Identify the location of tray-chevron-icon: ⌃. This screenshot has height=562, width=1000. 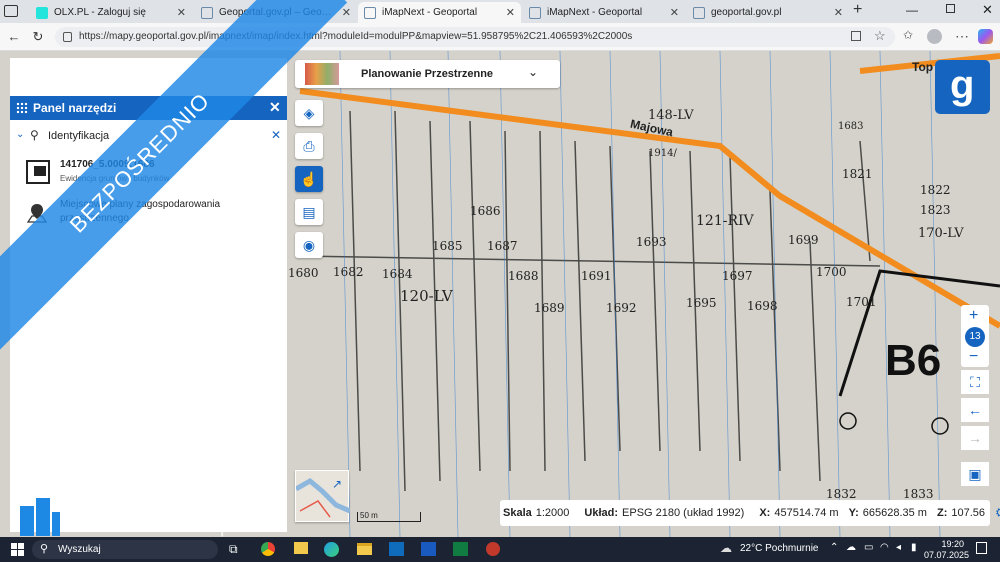
(834, 547).